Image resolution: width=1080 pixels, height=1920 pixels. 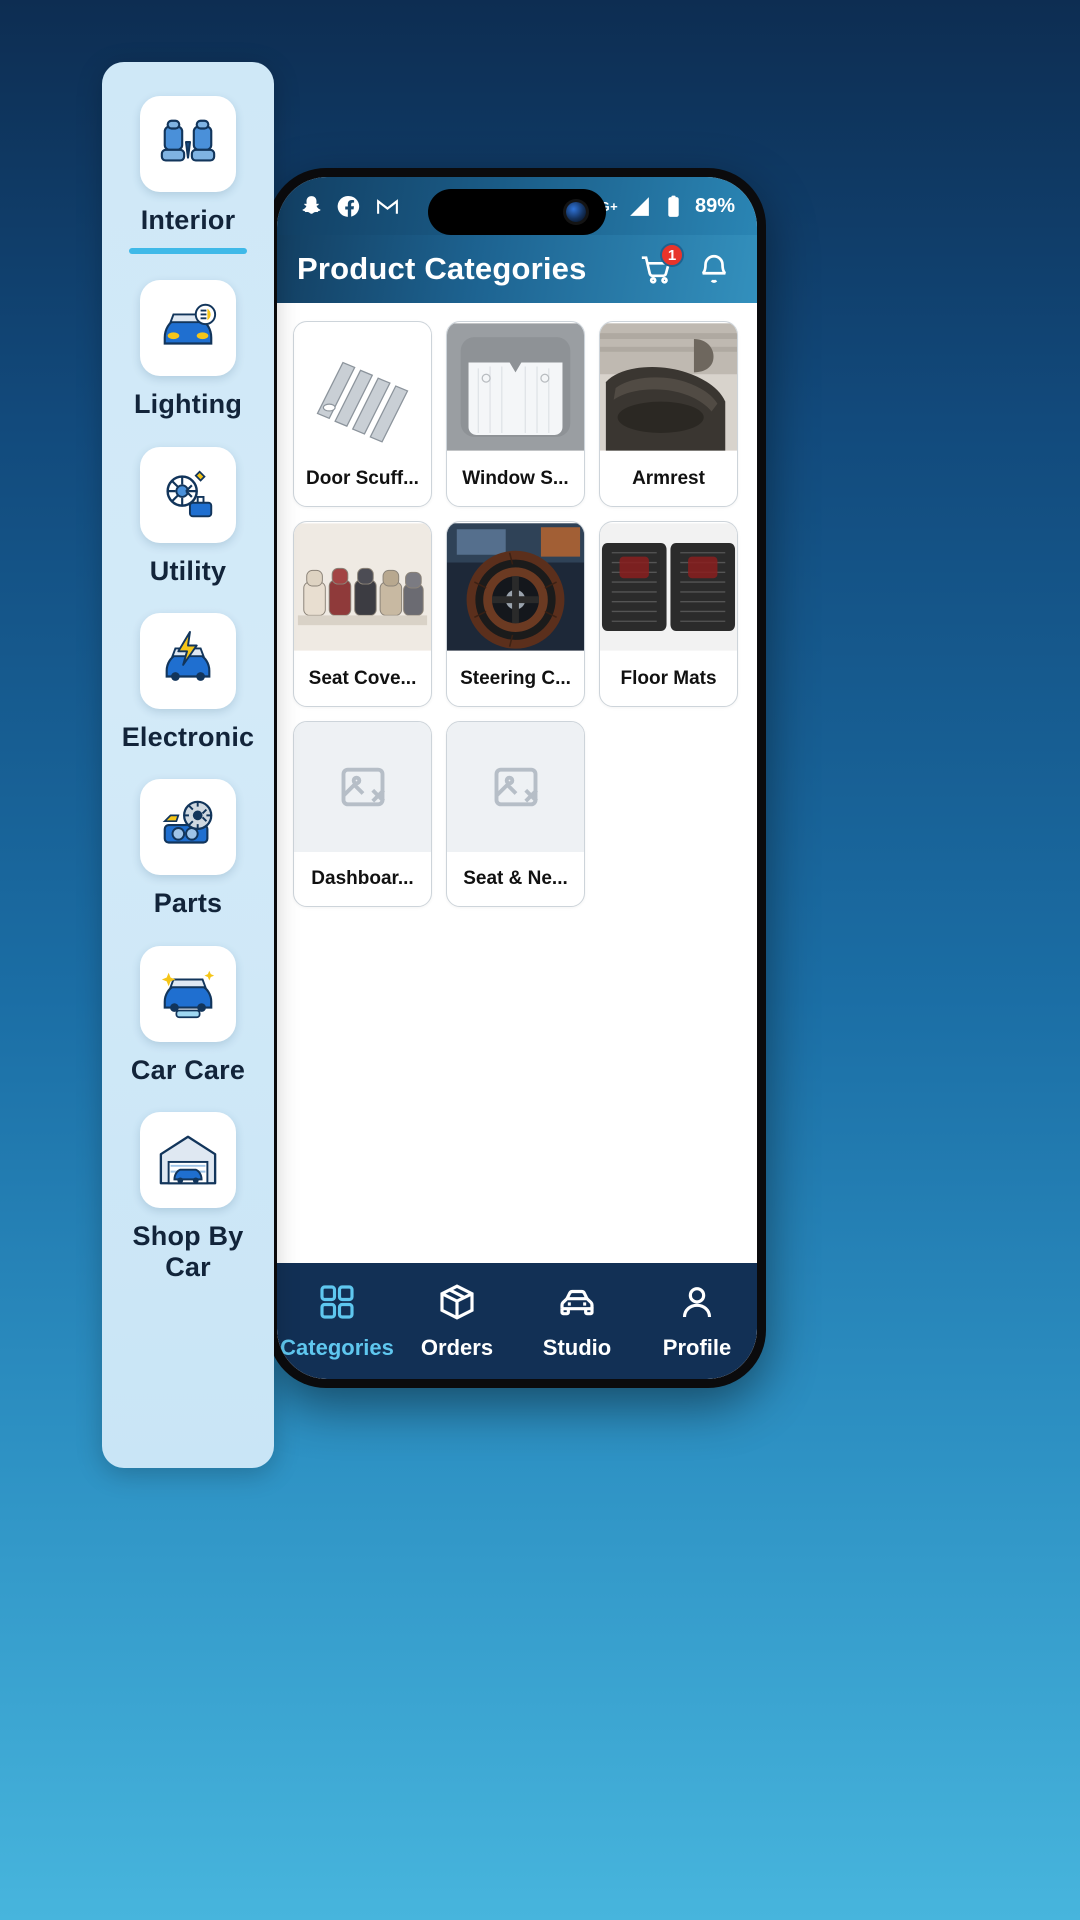 What do you see at coordinates (668, 478) in the screenshot?
I see `product-name: Armrest` at bounding box center [668, 478].